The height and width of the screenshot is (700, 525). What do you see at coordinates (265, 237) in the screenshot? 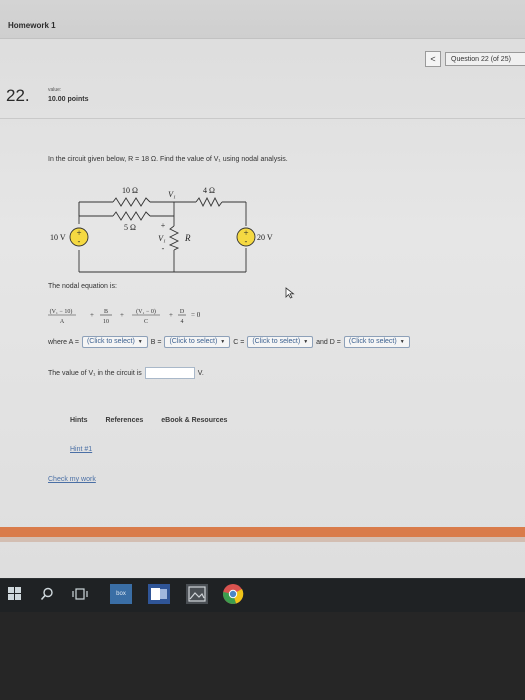
I see `label-20v: 20 V` at bounding box center [265, 237].